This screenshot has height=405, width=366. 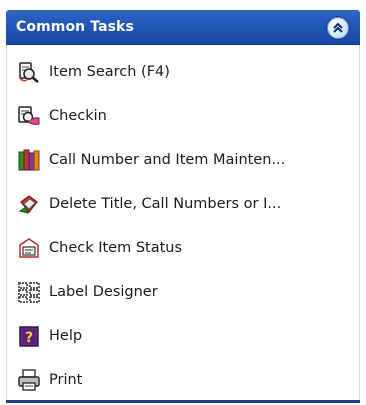 What do you see at coordinates (109, 72) in the screenshot?
I see `task-label: Item Search (F4)` at bounding box center [109, 72].